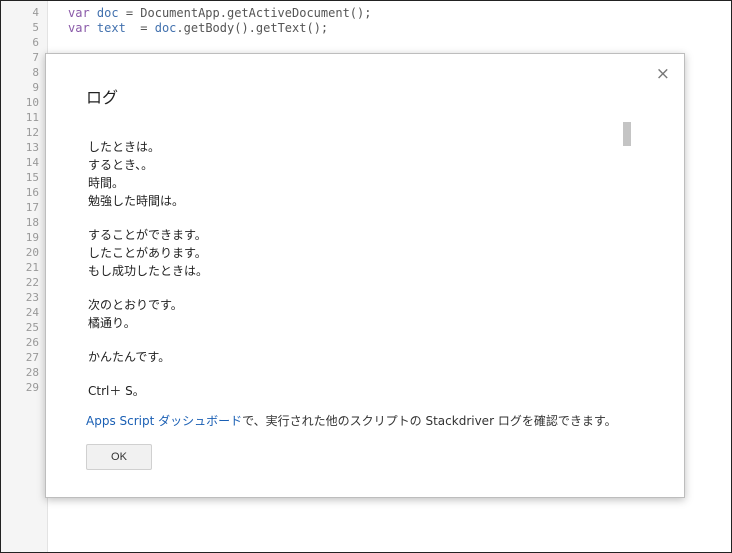  I want to click on line-number: 25, so click(32, 327).